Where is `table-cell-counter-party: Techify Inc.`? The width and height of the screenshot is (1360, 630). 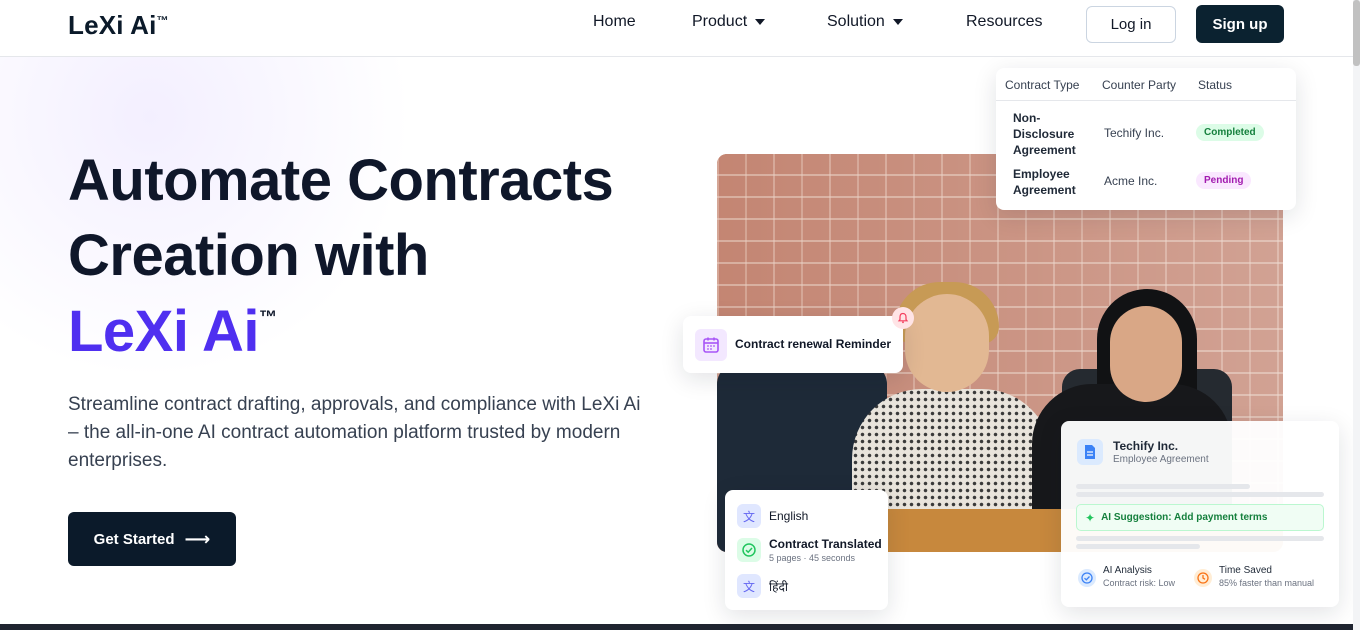 table-cell-counter-party: Techify Inc. is located at coordinates (1134, 133).